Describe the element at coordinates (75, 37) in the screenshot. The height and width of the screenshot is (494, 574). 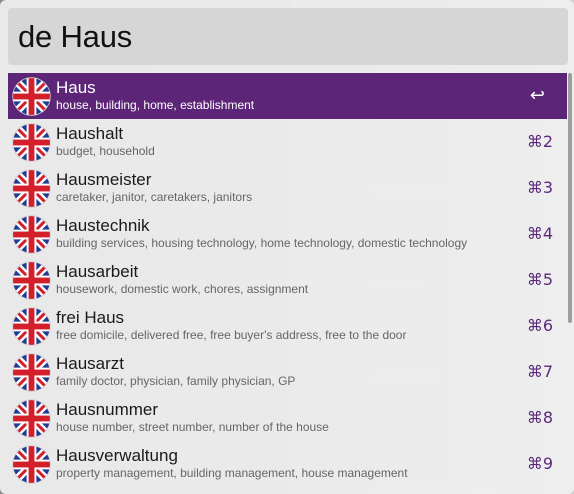
I see `search-input: de Haus` at that location.